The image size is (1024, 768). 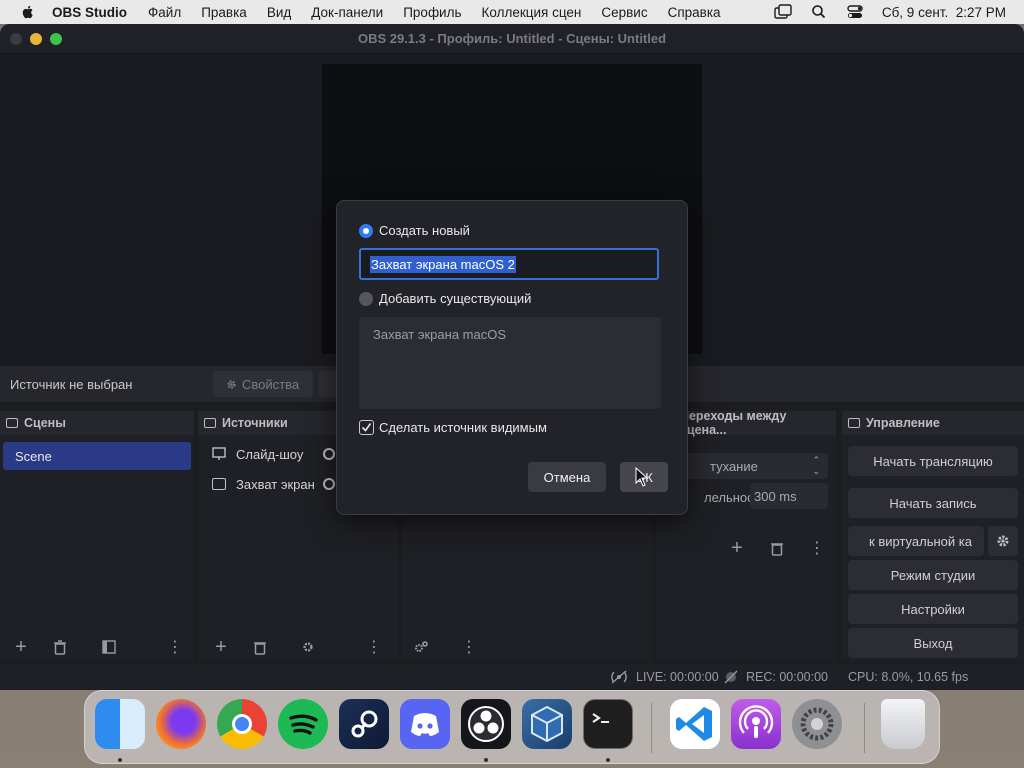 I want to click on start-recording-button: Начать запись, so click(x=933, y=503).